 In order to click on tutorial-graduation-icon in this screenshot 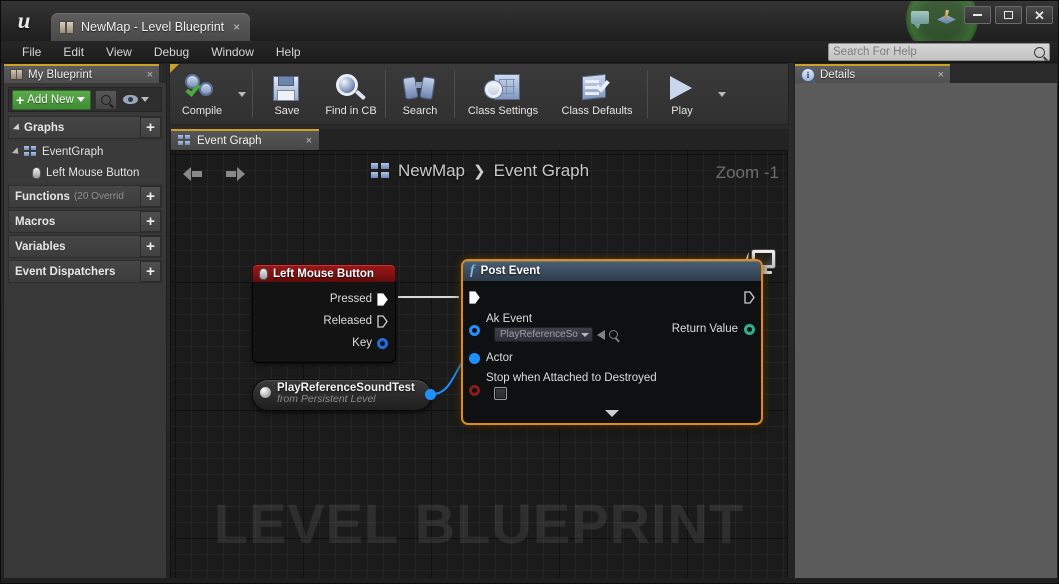, I will do `click(946, 17)`.